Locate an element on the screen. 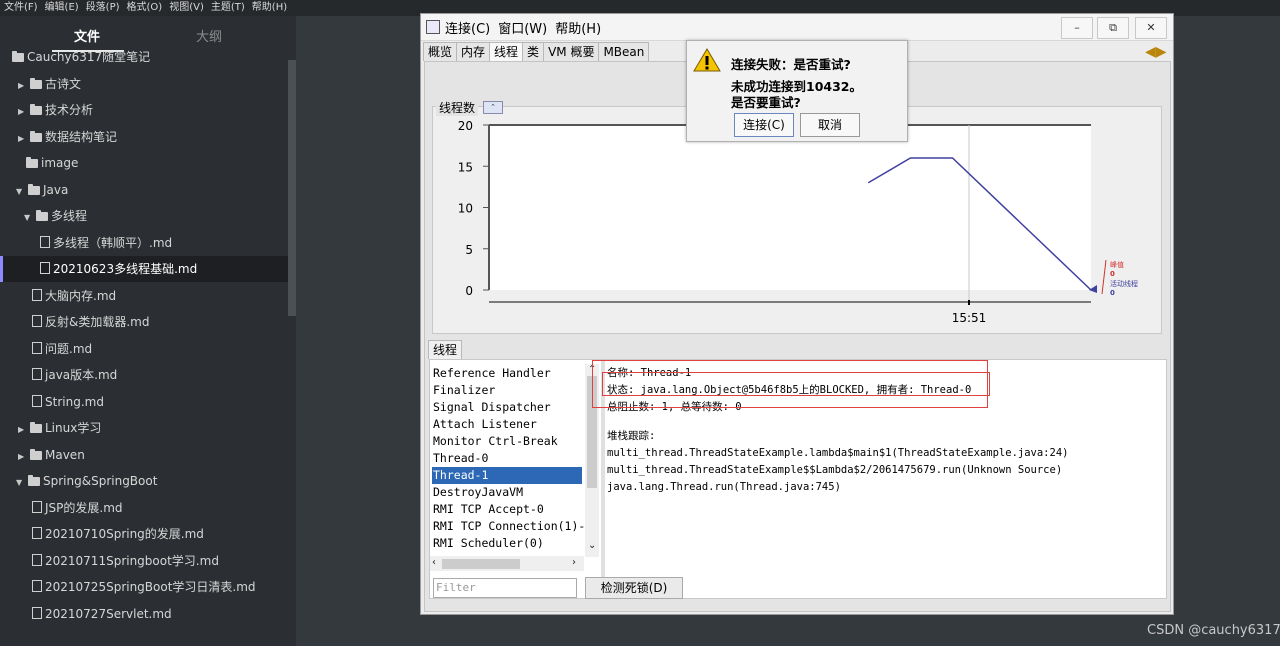 This screenshot has width=1280, height=646. tree-folder: ▶ 数据结构笔记 is located at coordinates (144, 137).